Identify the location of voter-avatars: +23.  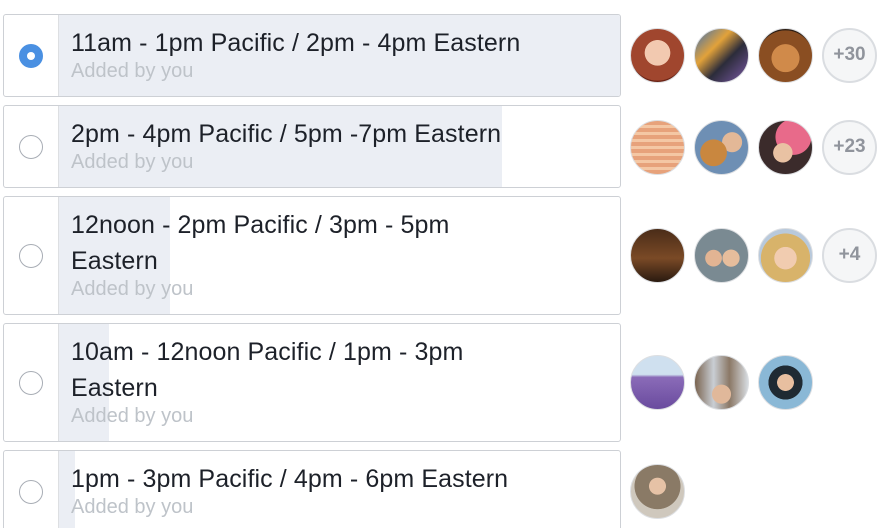
(753, 147).